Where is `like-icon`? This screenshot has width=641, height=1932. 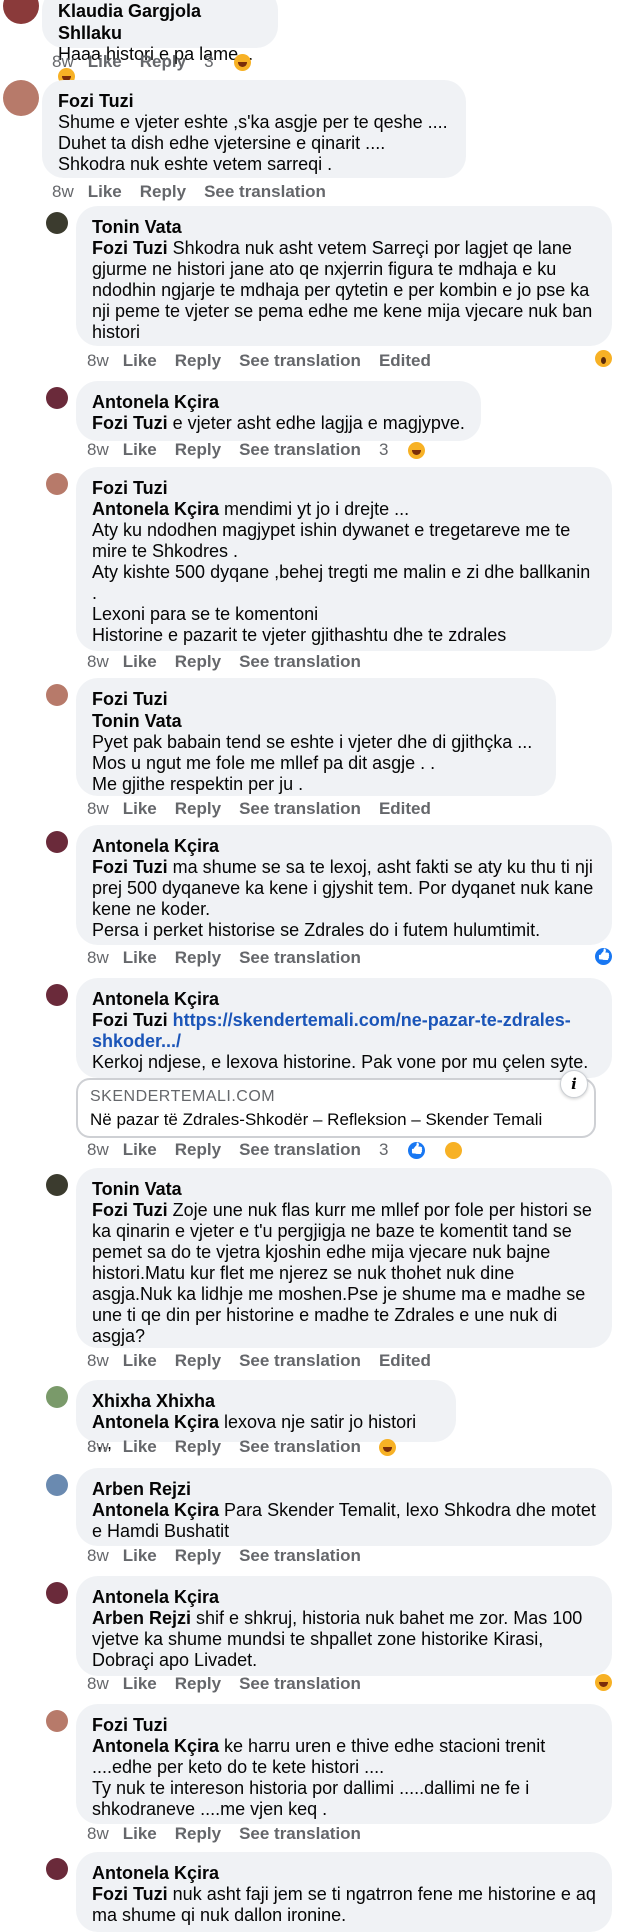 like-icon is located at coordinates (603, 956).